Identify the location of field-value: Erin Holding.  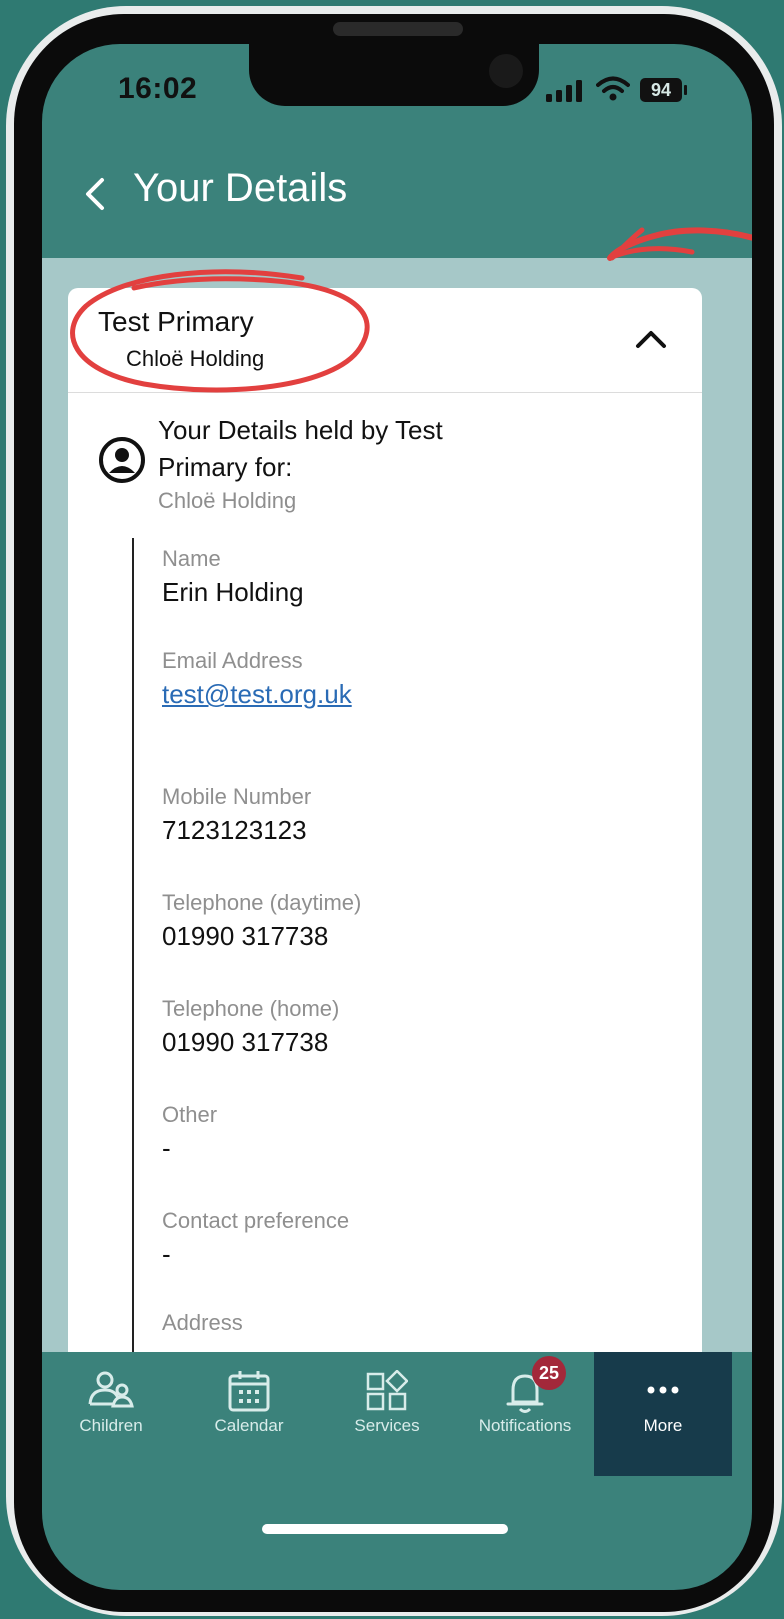
(233, 592).